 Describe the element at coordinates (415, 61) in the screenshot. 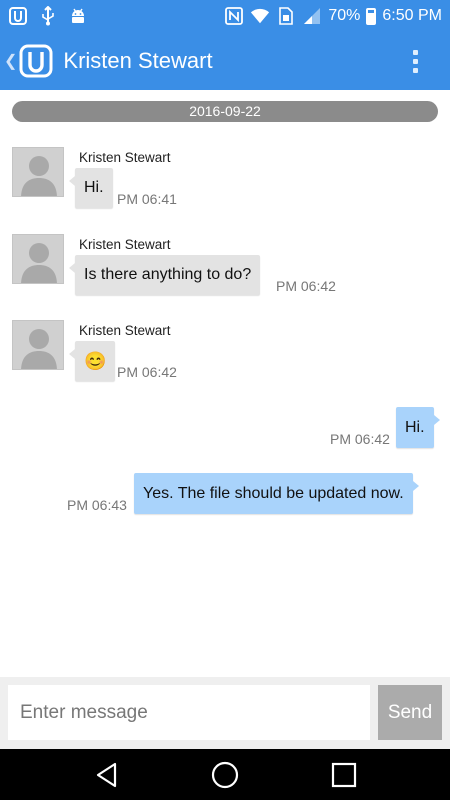

I see `overflow-menu-icon` at that location.